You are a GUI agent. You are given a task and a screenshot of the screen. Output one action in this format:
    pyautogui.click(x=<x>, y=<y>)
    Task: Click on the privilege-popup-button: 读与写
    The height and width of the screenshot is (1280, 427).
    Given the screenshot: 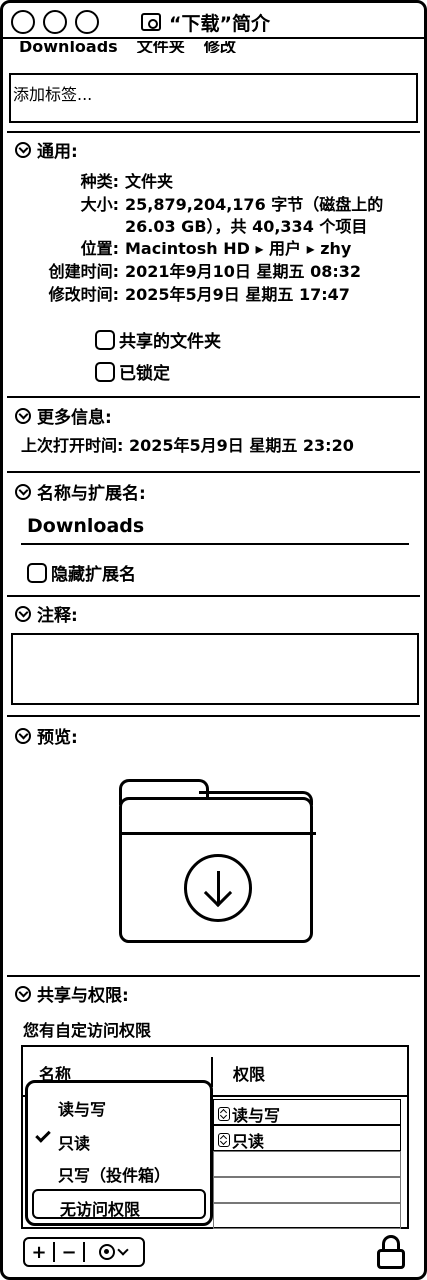 What is the action you would take?
    pyautogui.click(x=307, y=1112)
    